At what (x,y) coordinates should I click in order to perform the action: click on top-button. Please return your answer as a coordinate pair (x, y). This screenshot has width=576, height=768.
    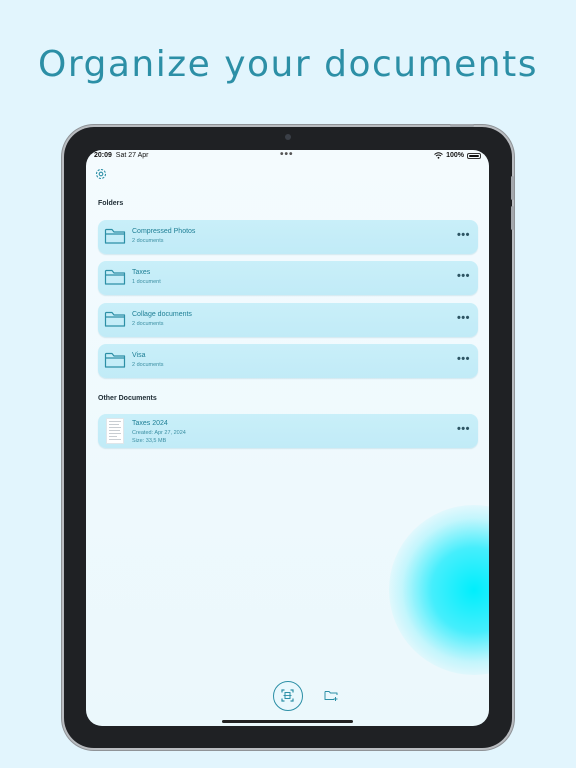
    Looking at the image, I should click on (462, 125).